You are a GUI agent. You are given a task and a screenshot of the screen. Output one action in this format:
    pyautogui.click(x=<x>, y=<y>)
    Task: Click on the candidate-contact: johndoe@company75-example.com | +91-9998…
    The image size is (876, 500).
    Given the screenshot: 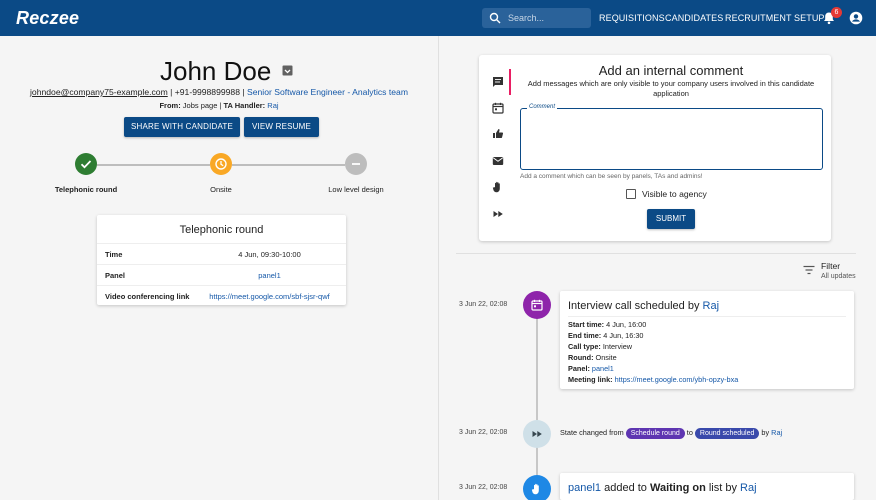 What is the action you would take?
    pyautogui.click(x=219, y=92)
    